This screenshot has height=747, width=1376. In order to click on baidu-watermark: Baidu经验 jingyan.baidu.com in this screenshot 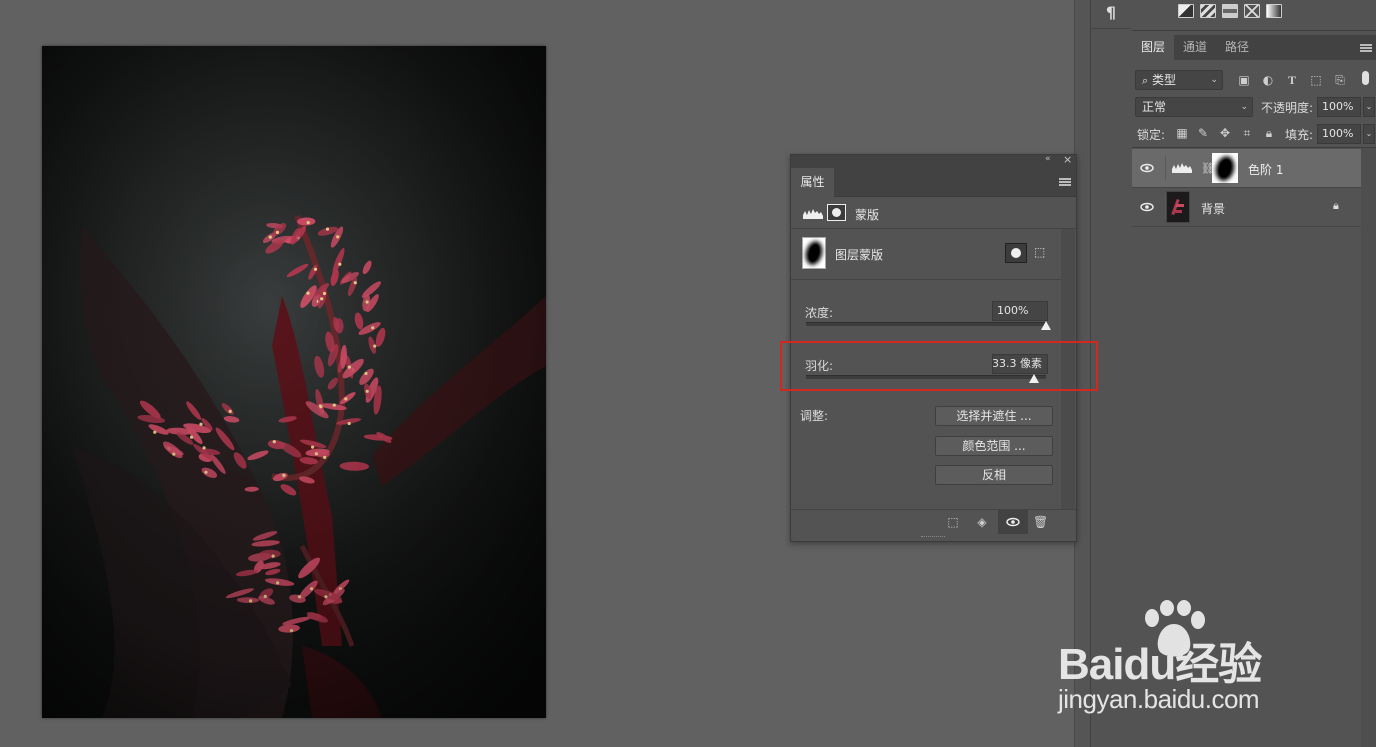, I will do `click(1193, 660)`.